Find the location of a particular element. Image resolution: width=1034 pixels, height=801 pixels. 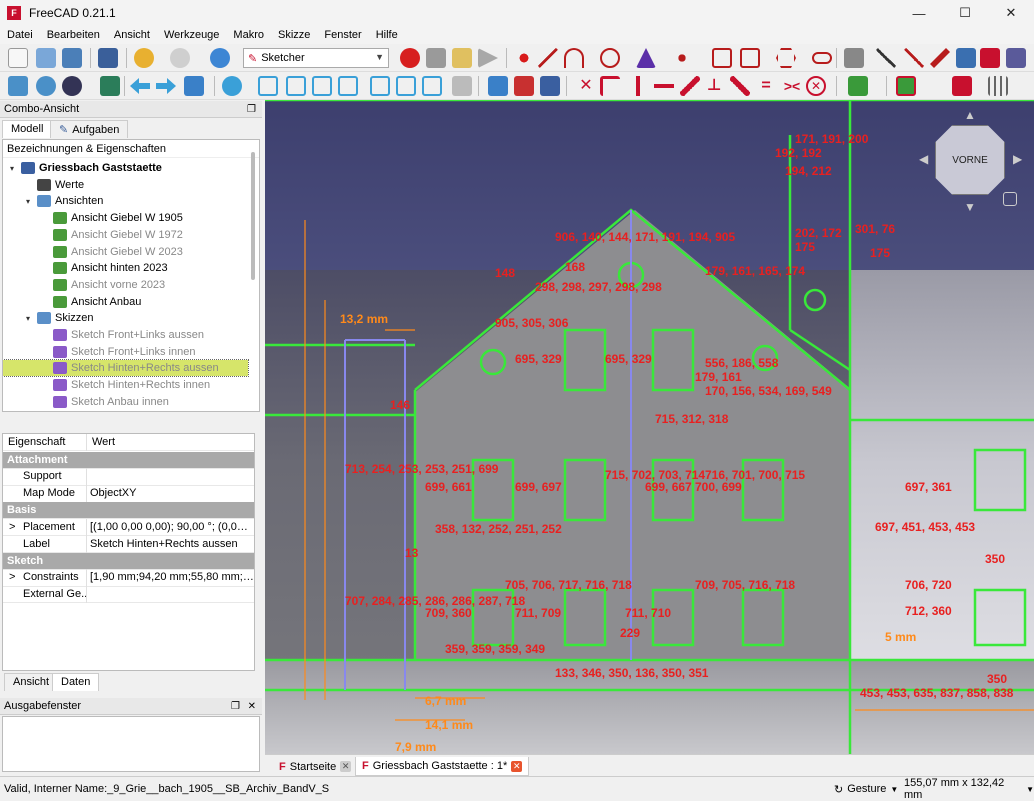

sketch-extend-icon is located at coordinates (914, 58).